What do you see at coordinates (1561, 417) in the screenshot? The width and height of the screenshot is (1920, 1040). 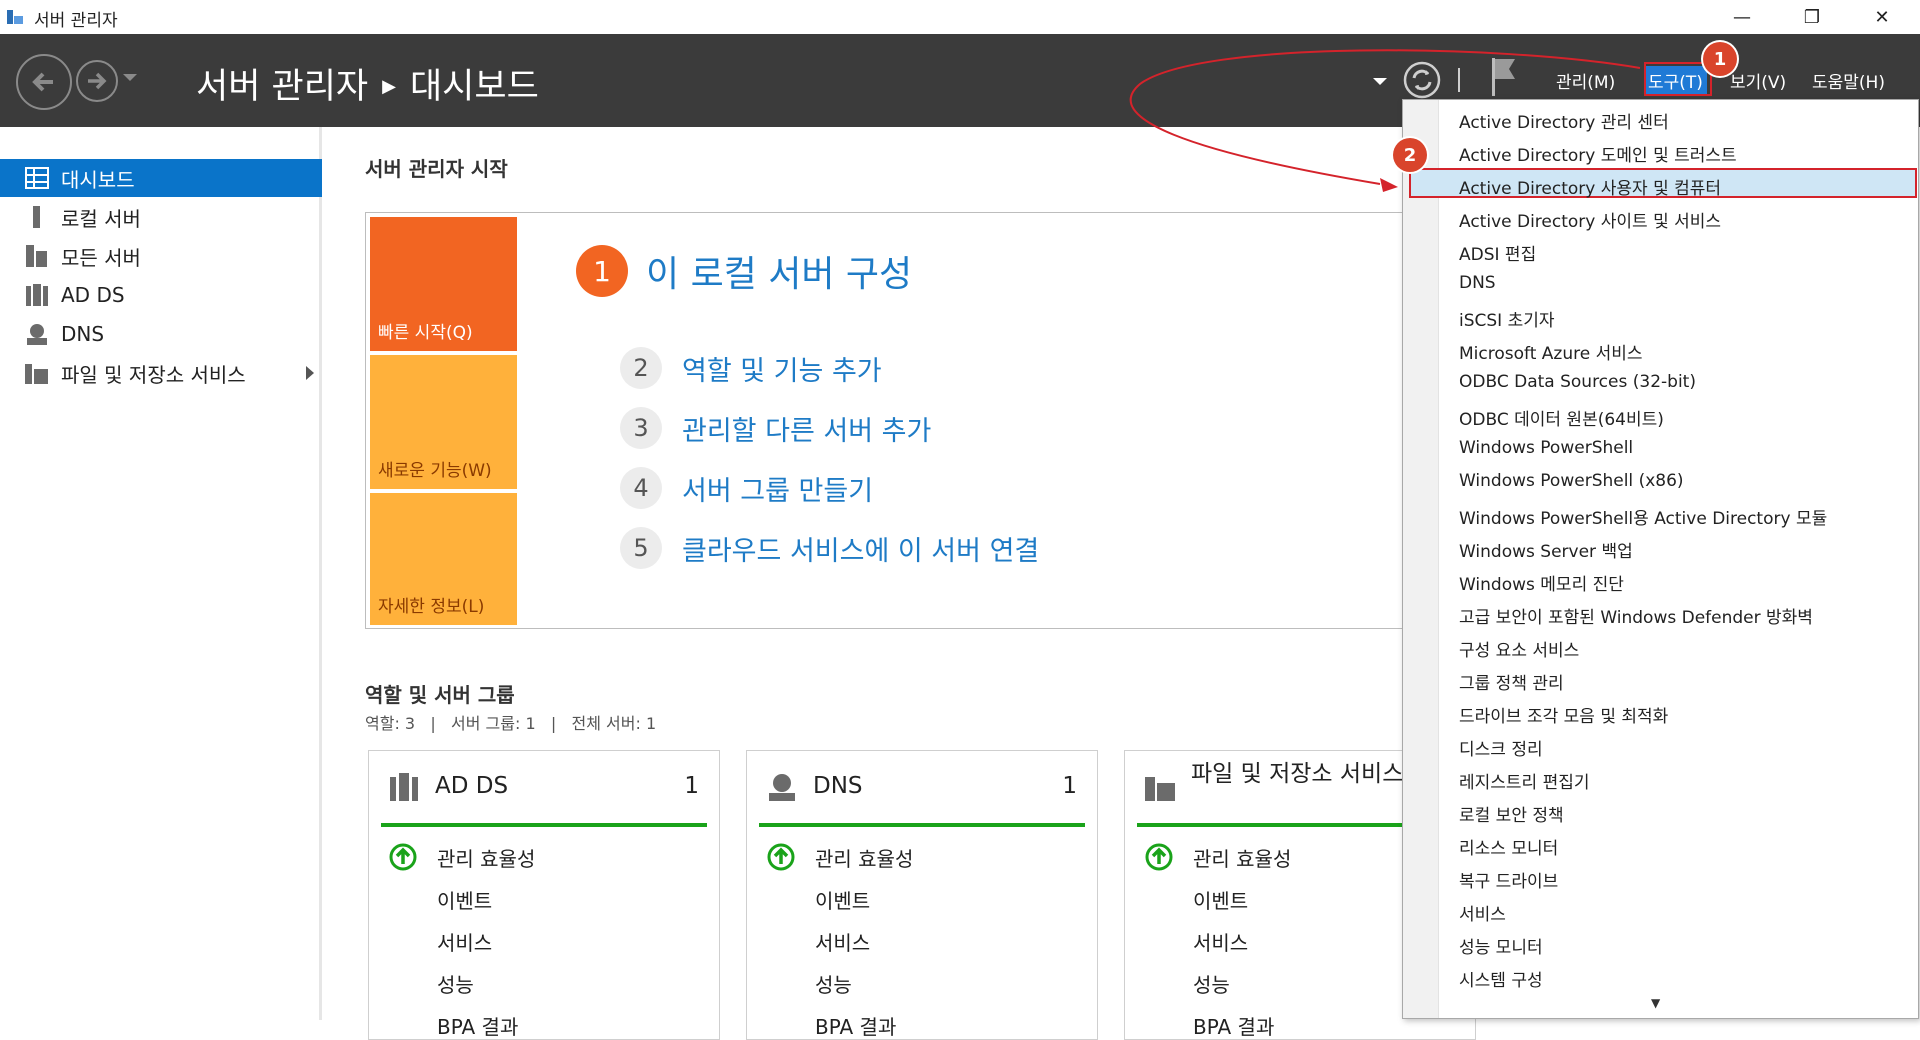 I see `menu-item-9: ODBC 데이터 원본(64비트)` at bounding box center [1561, 417].